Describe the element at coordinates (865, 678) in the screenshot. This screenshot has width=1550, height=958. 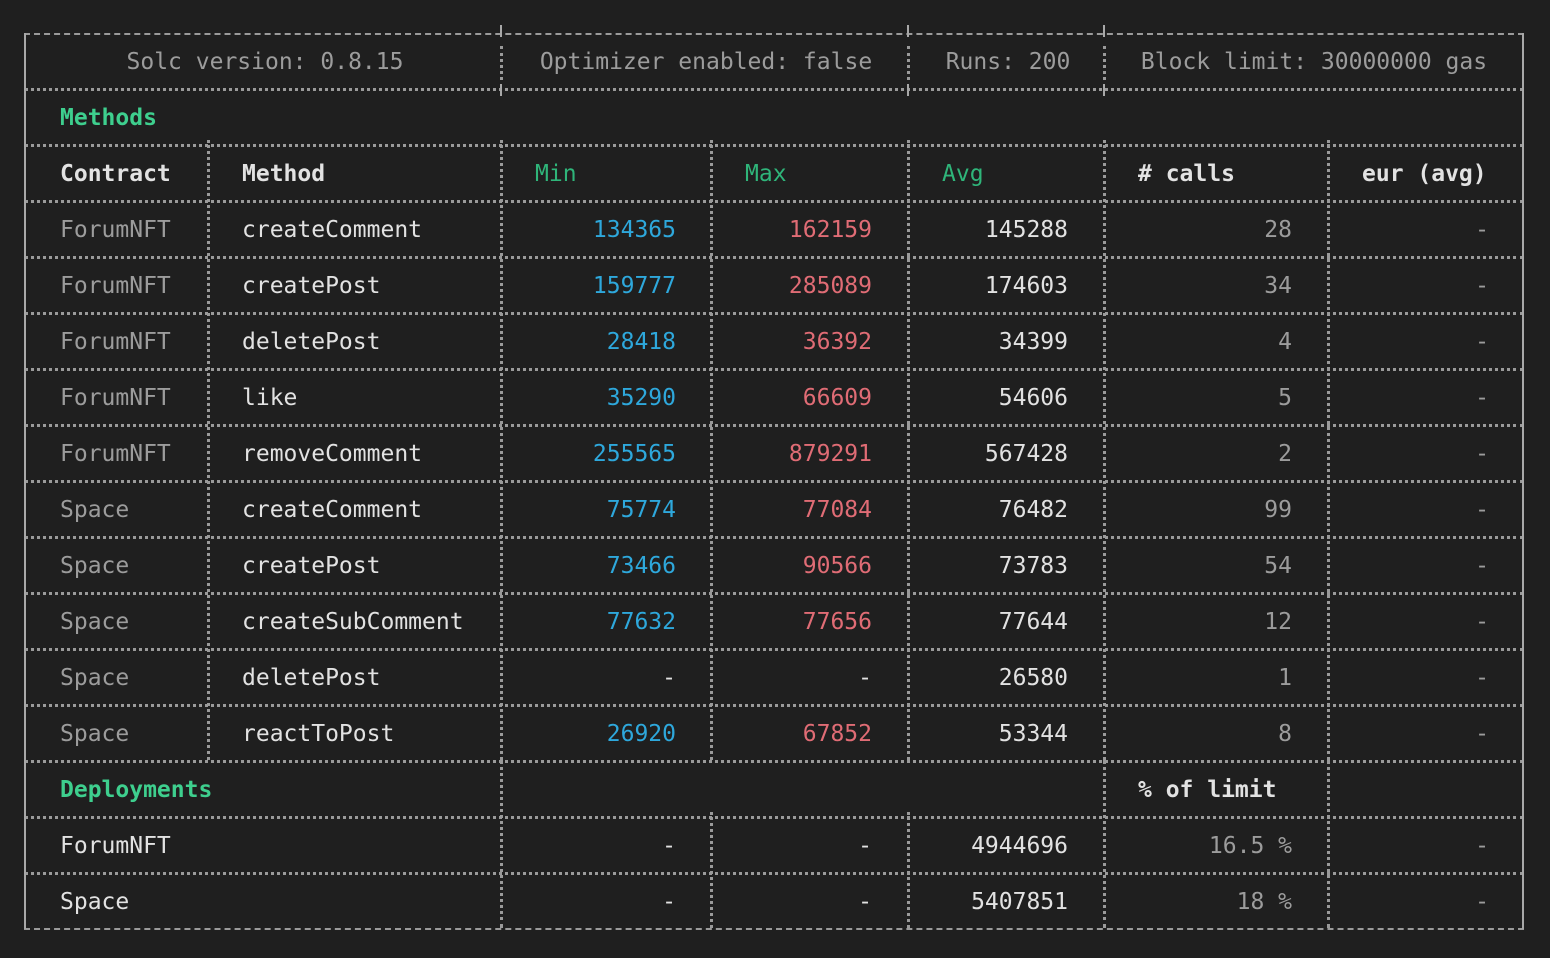
I see `row-max: -` at that location.